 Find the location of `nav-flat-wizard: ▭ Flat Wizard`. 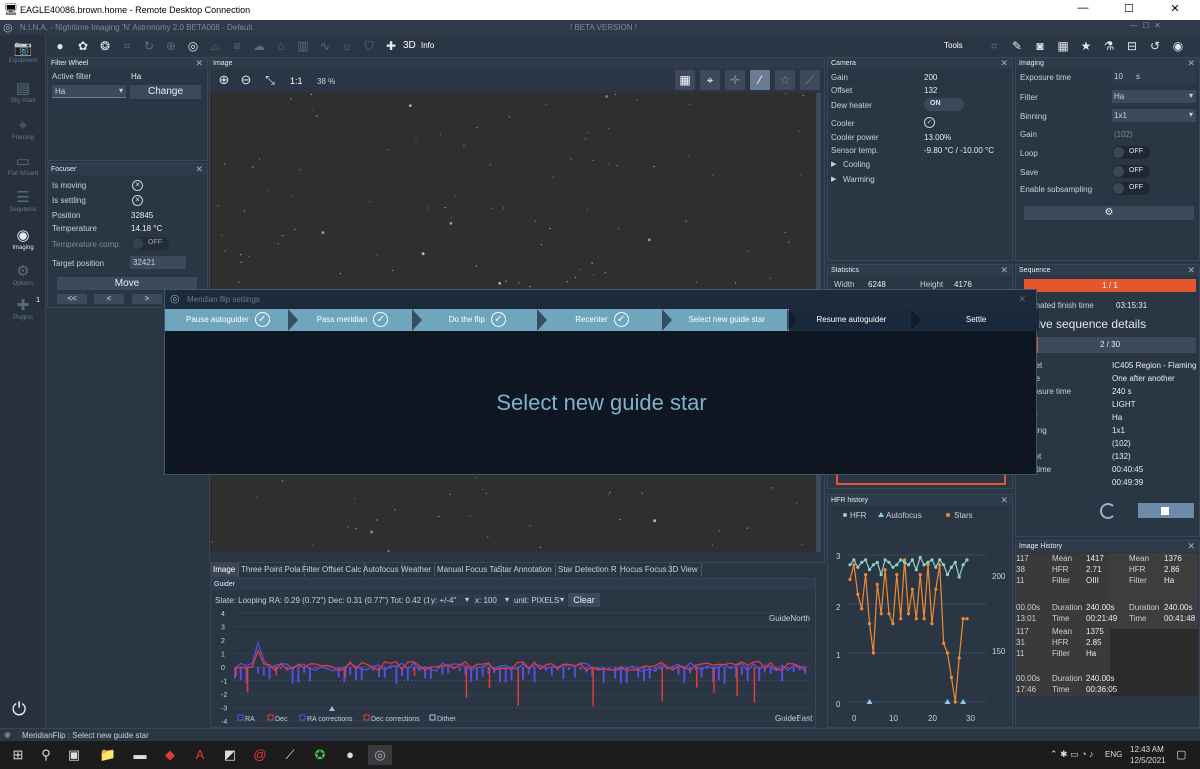

nav-flat-wizard: ▭ Flat Wizard is located at coordinates (23, 170).